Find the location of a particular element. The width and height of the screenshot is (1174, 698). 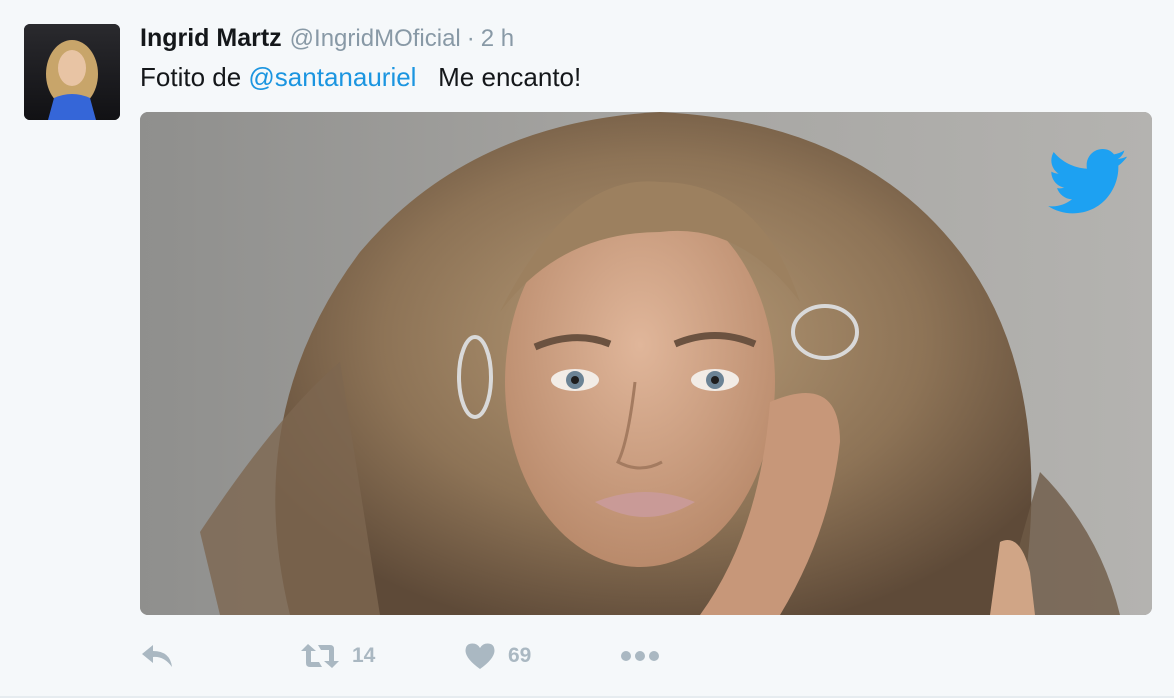

author-name: Ingrid Martz is located at coordinates (211, 38).